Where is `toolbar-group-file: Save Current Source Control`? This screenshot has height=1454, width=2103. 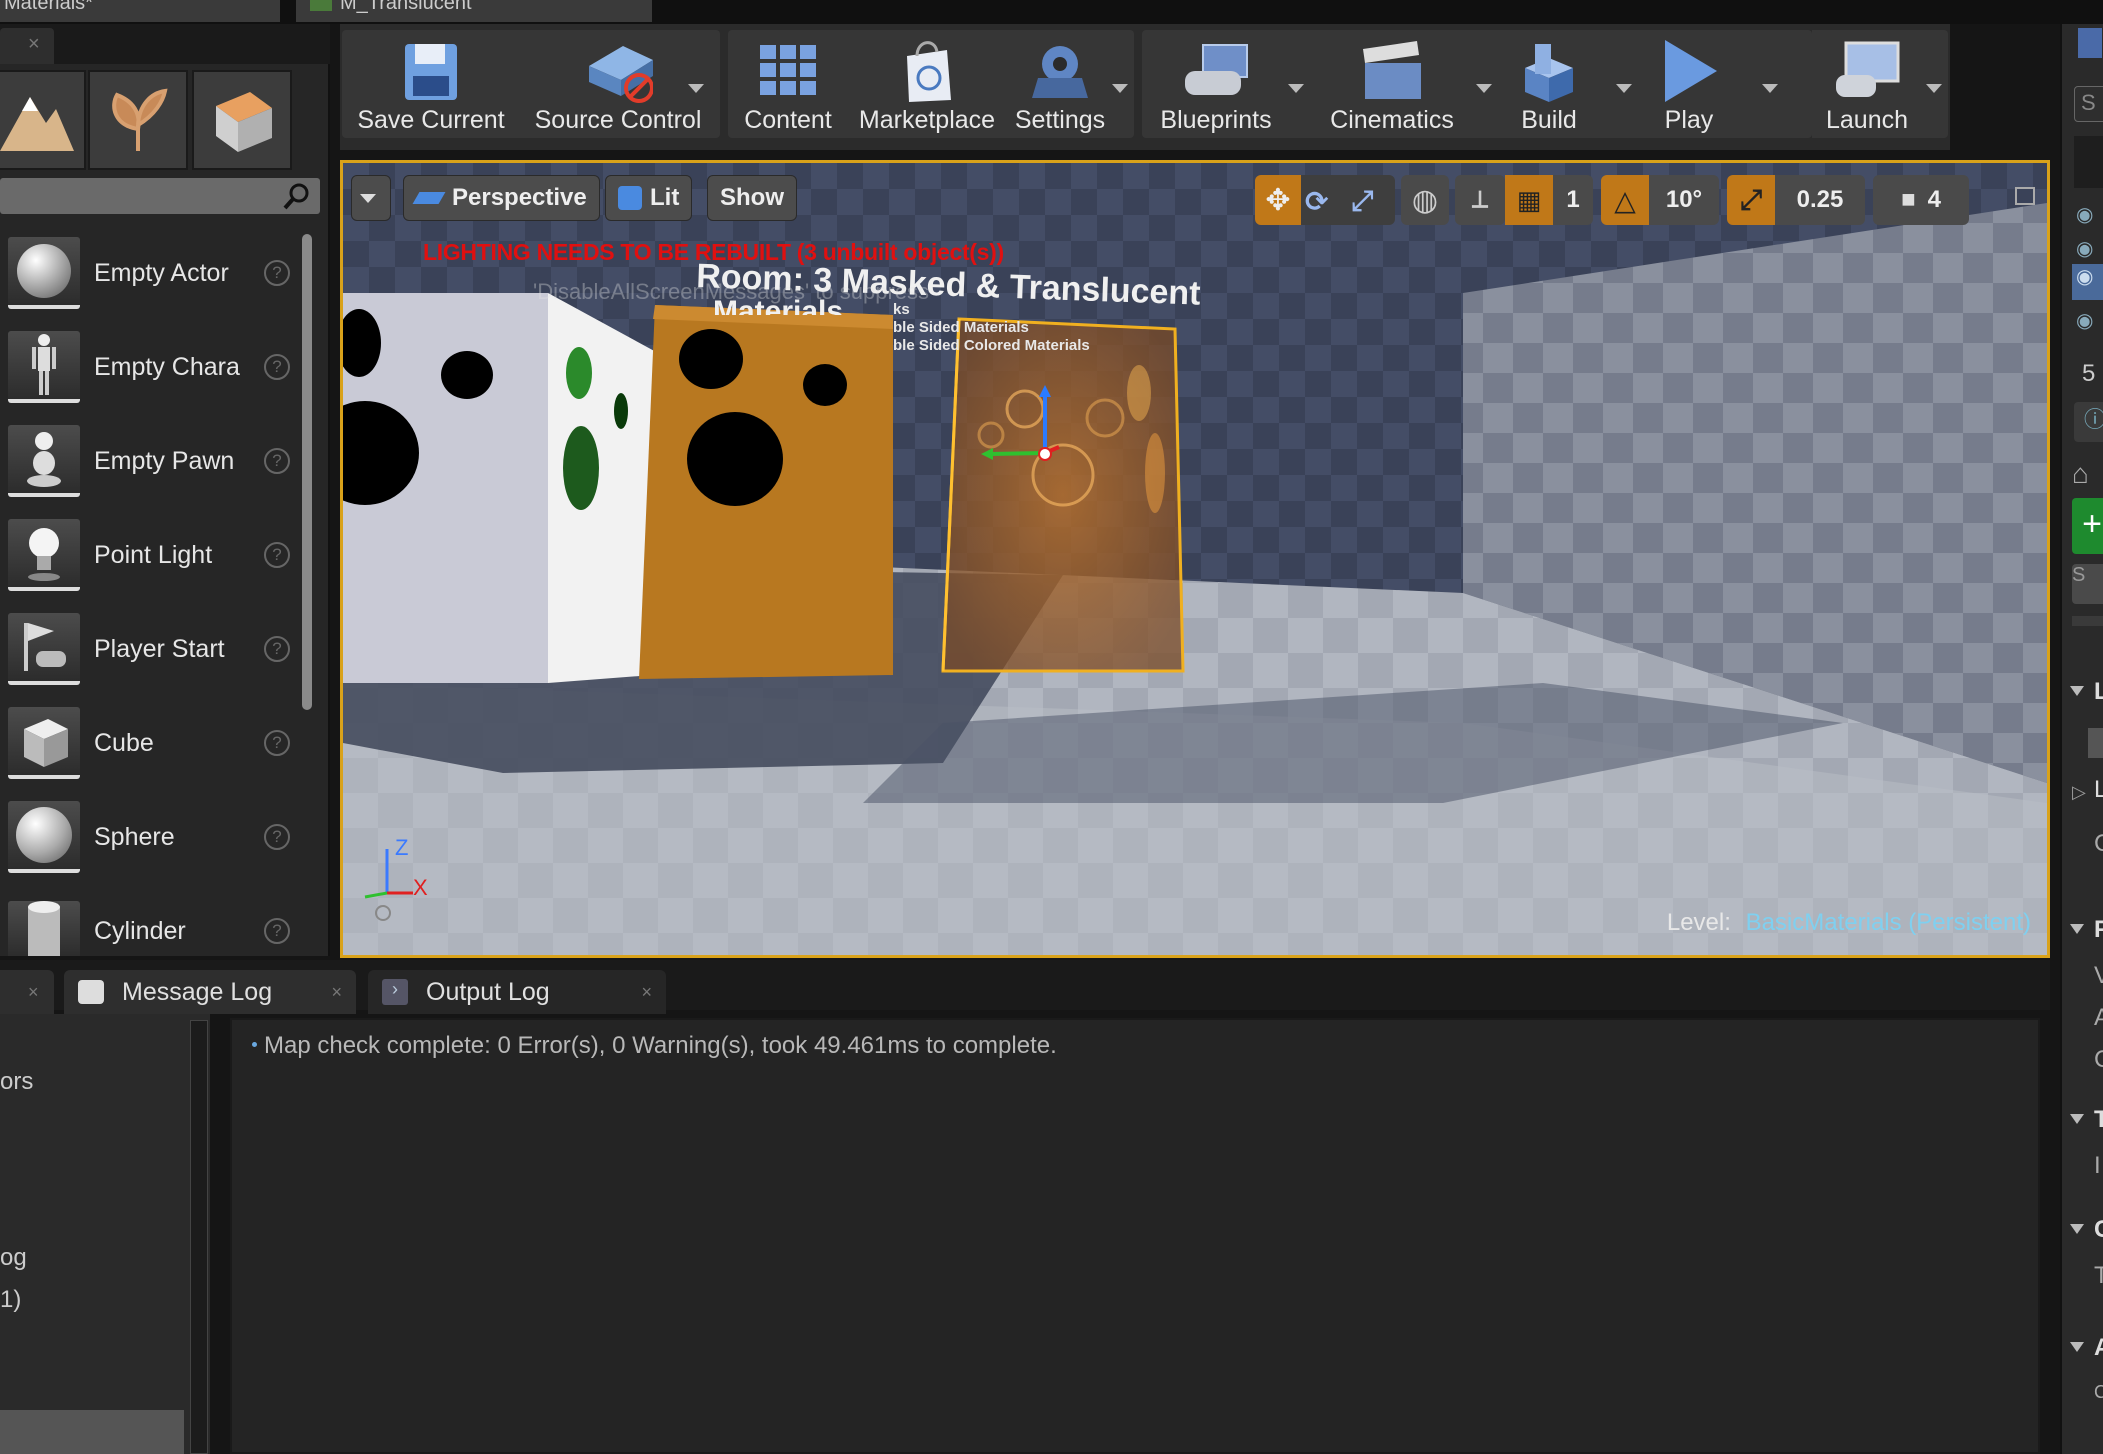 toolbar-group-file: Save Current Source Control is located at coordinates (531, 84).